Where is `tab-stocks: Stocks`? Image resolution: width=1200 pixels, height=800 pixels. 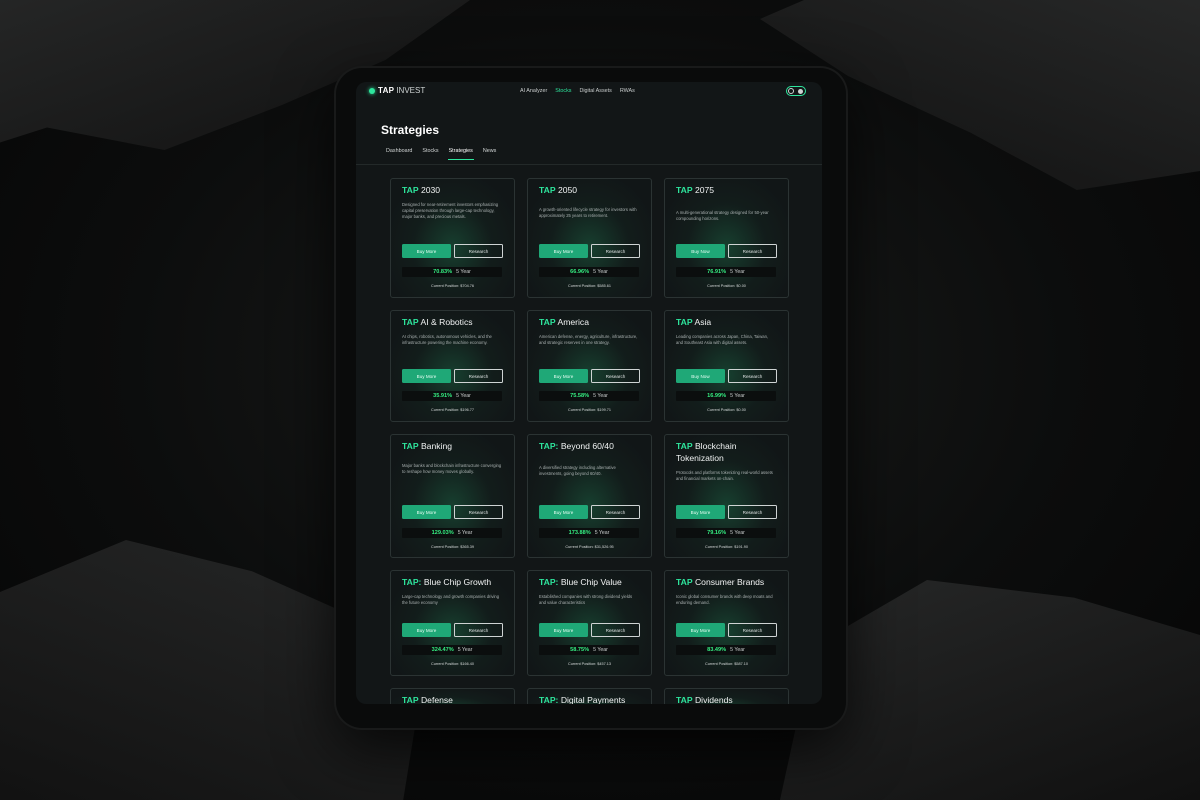 tab-stocks: Stocks is located at coordinates (430, 154).